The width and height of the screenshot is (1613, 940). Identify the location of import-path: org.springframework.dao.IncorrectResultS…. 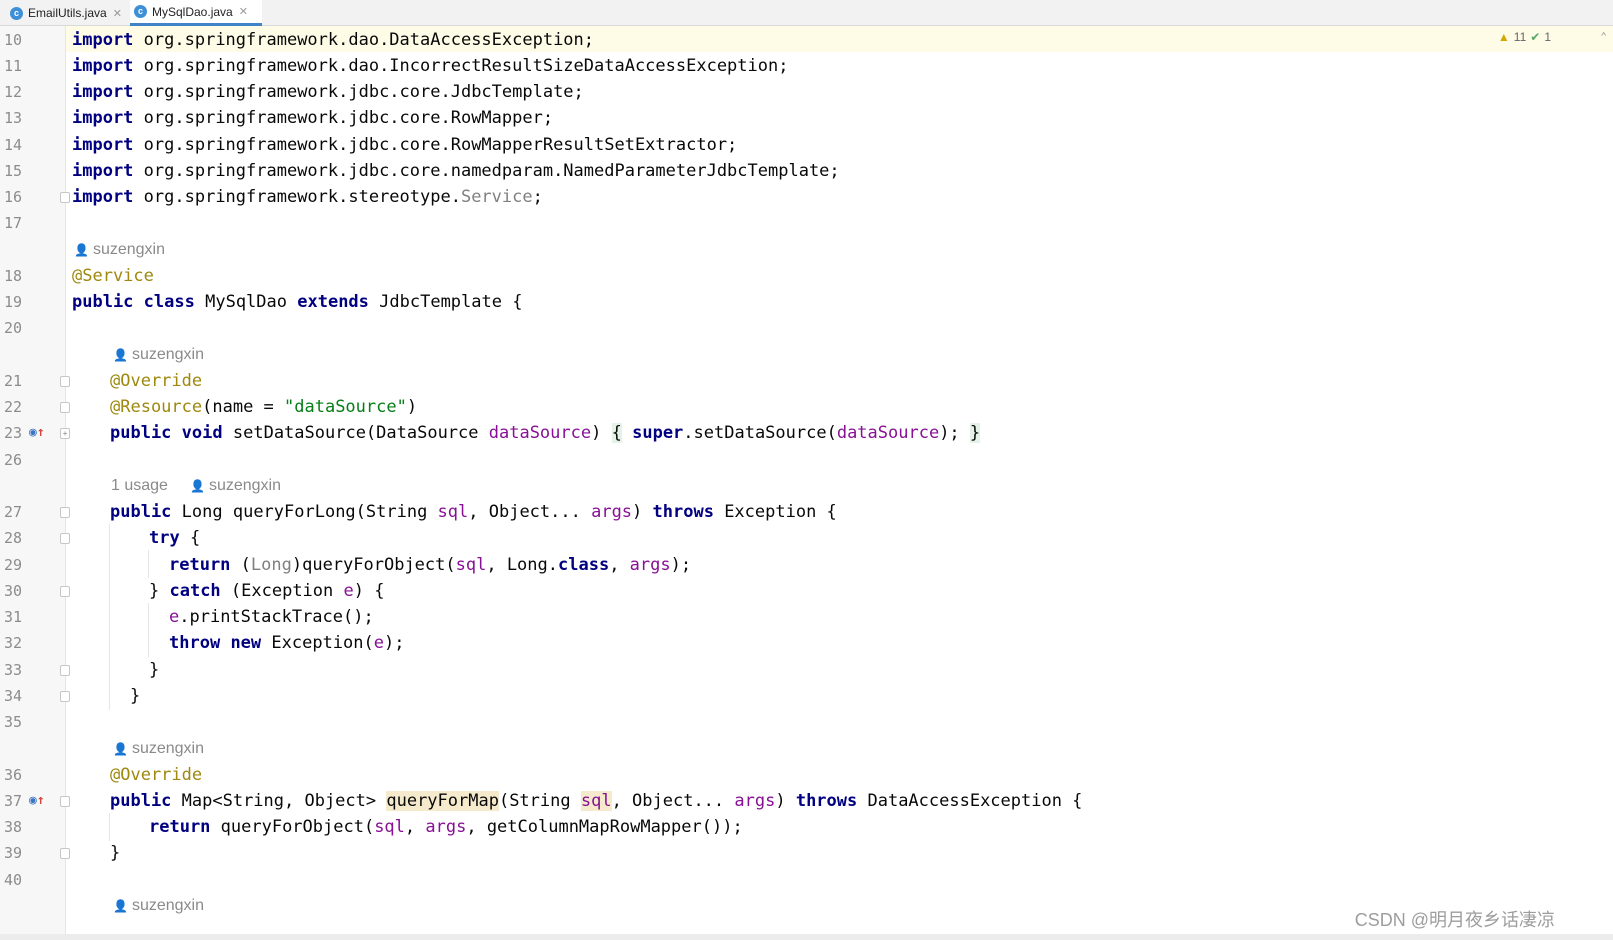
(466, 66).